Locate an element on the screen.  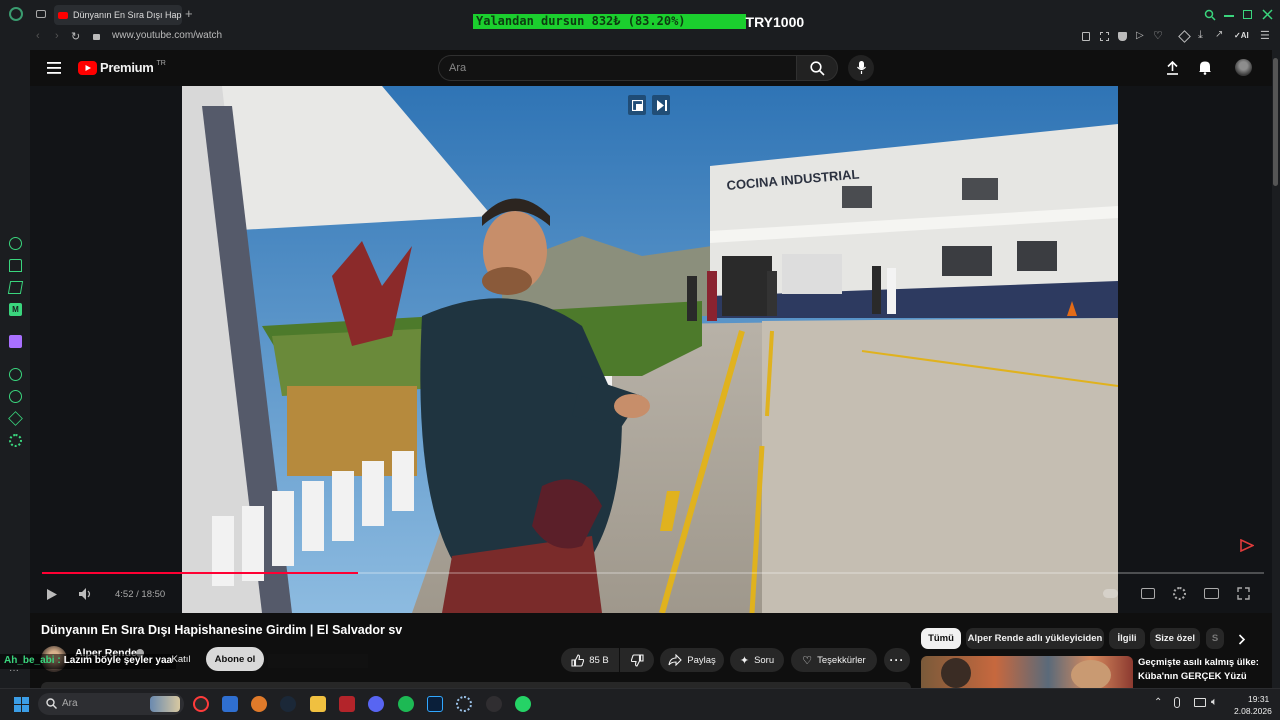
like-button: 85 B is located at coordinates (590, 660).